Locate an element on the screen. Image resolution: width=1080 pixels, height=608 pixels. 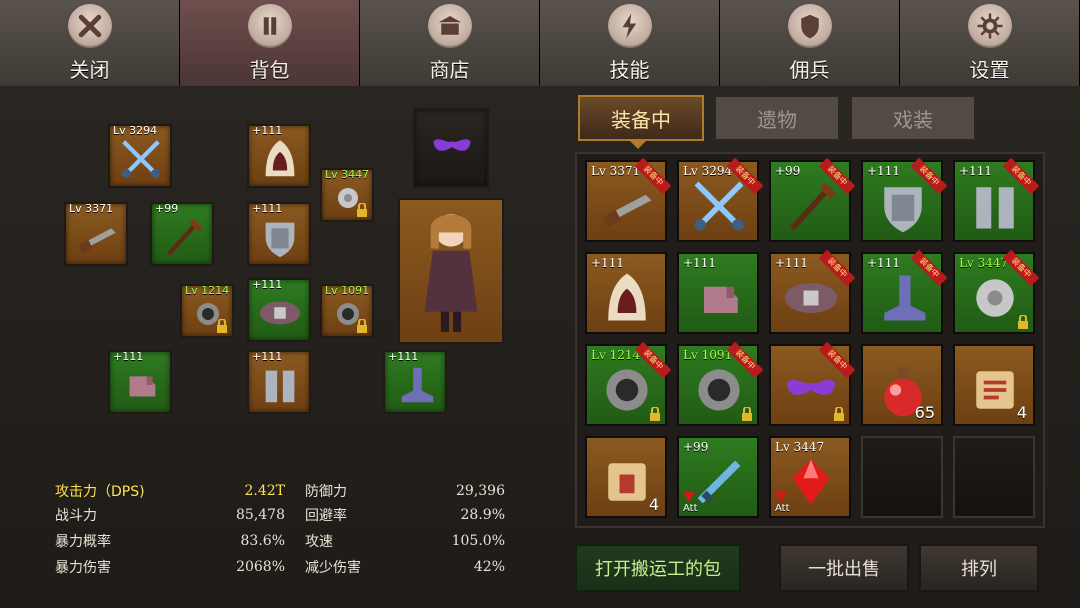
skill-icon is located at coordinates (629, 25).